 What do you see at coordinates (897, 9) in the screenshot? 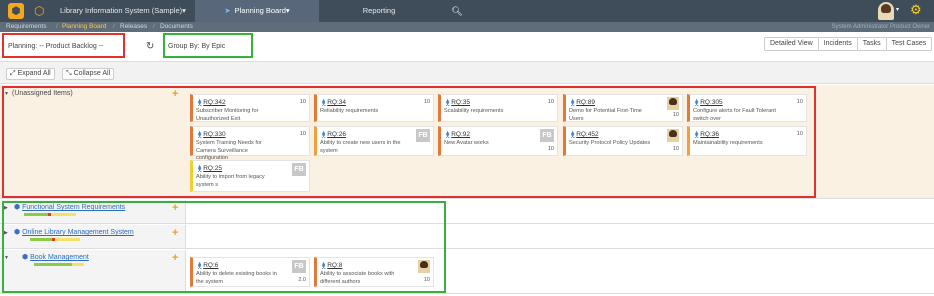
I see `user-menu-caret-icon: ▾` at bounding box center [897, 9].